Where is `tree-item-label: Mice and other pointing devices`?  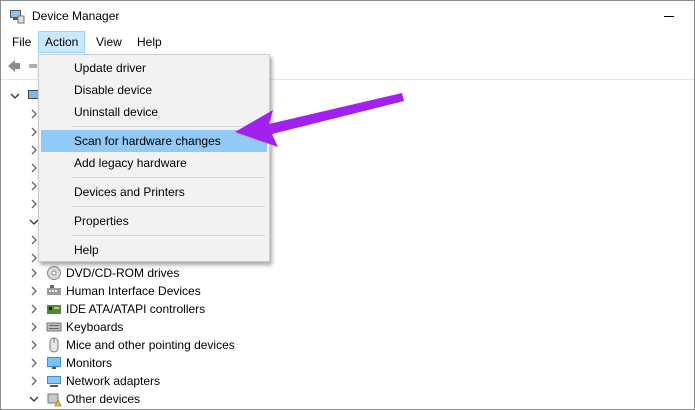
tree-item-label: Mice and other pointing devices is located at coordinates (150, 345).